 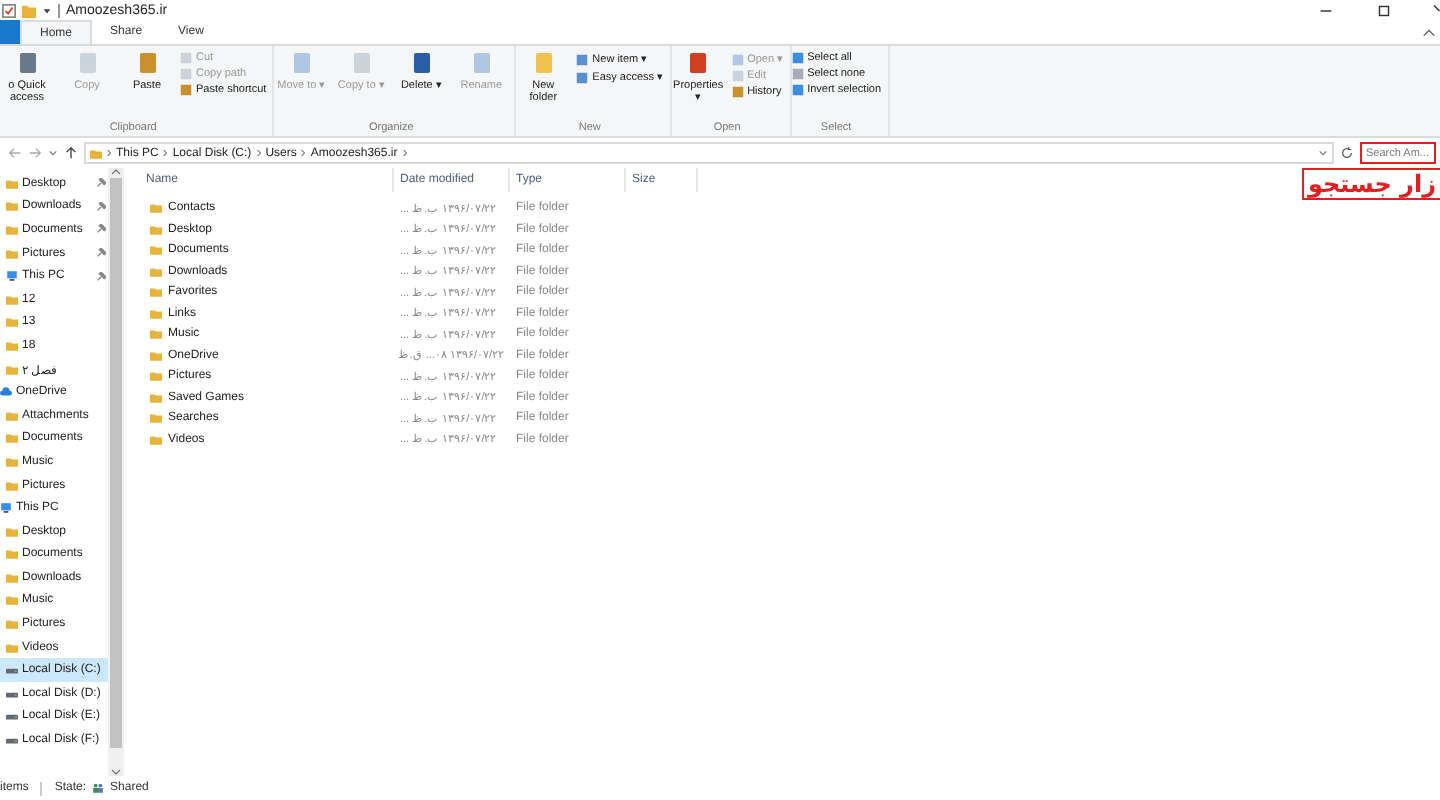 I want to click on scroll-up-icon, so click(x=116, y=172).